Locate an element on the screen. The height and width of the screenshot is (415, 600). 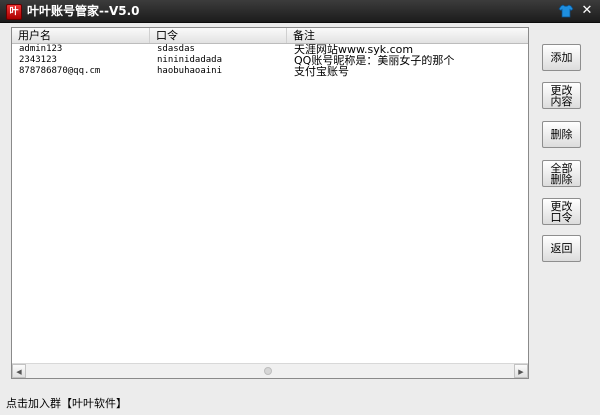
table-row: admin123 sdasdas 天涯网站www.syk.com is located at coordinates (270, 49).